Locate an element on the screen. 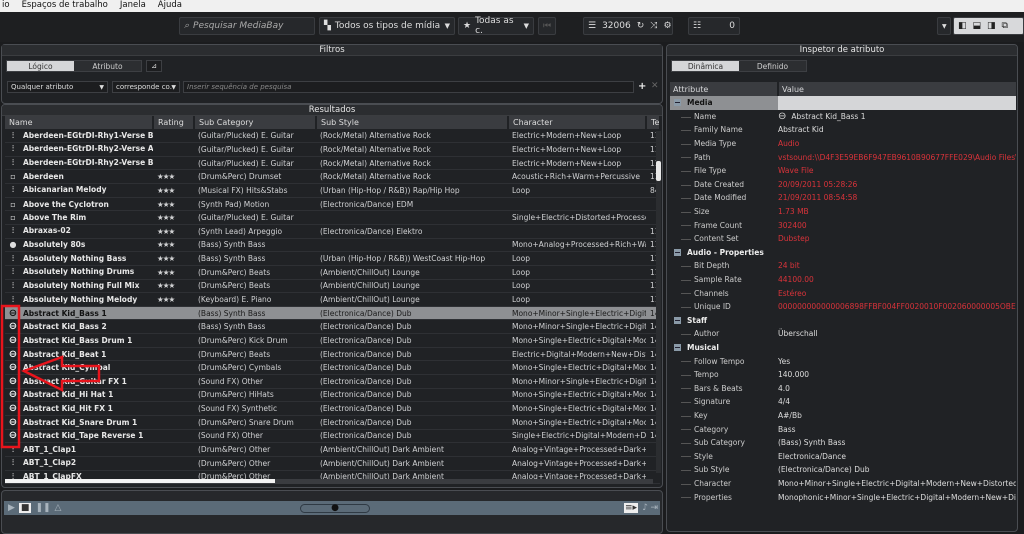 The image size is (1024, 534). inspector-row: Signature 4/4 is located at coordinates (843, 402).